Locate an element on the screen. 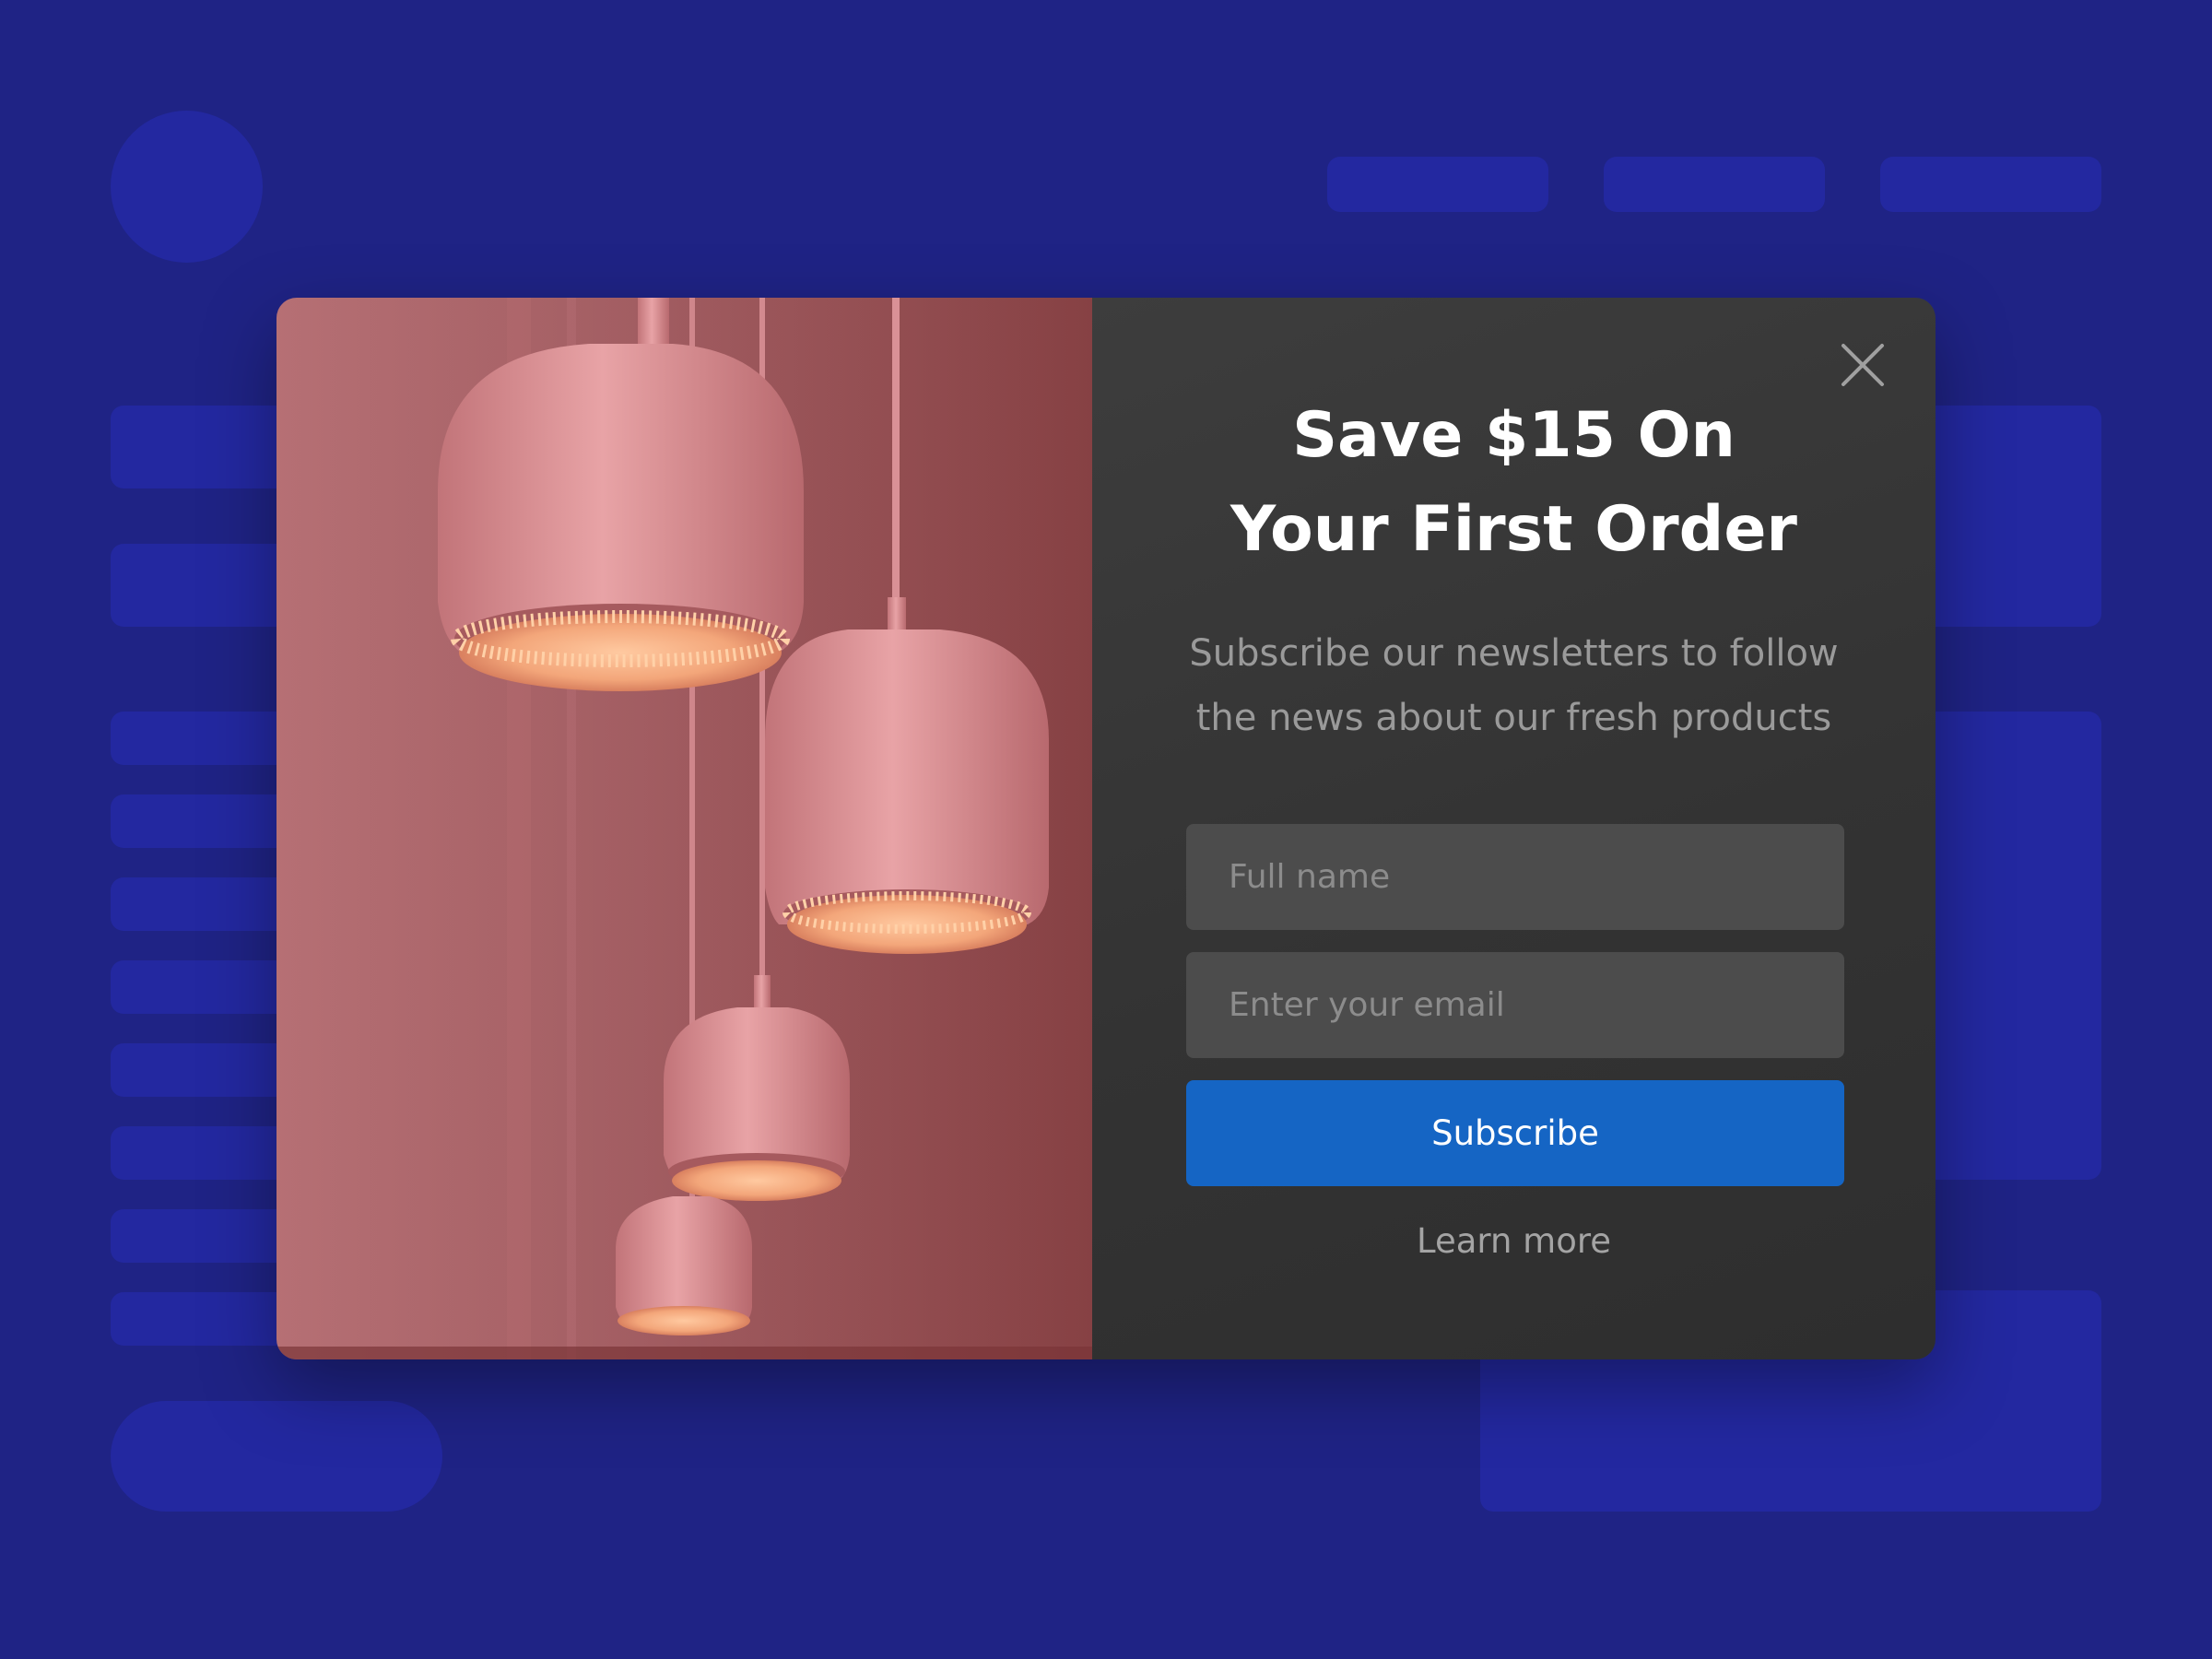  full-name-input is located at coordinates (1515, 877).